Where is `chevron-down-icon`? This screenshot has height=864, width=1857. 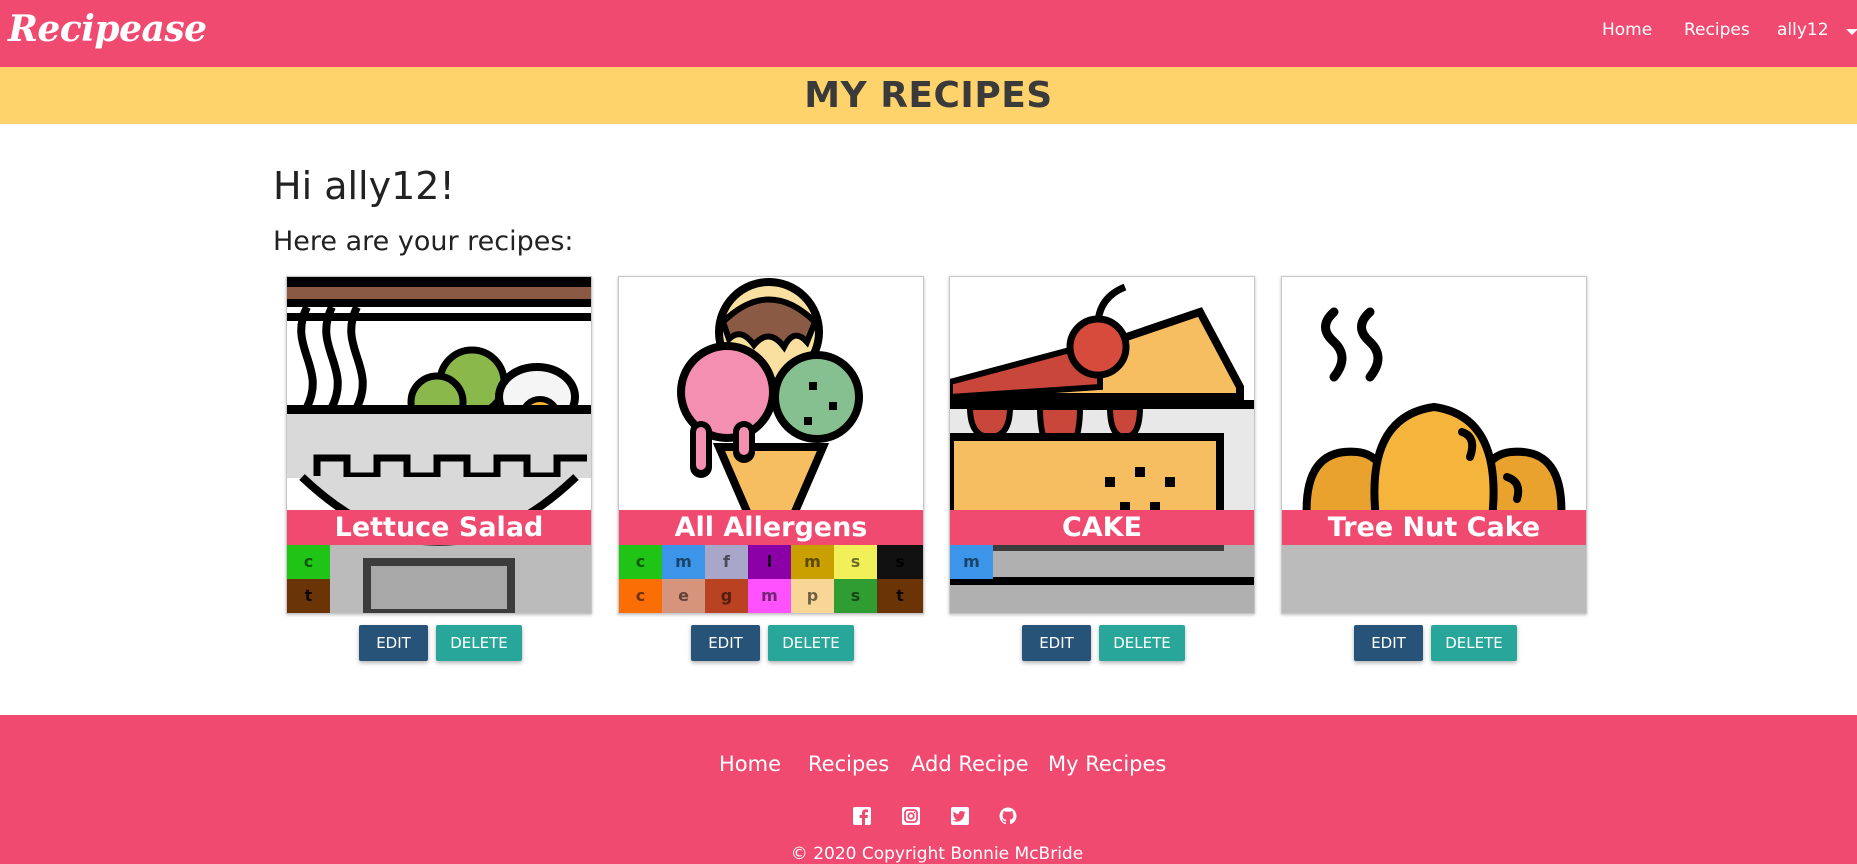
chevron-down-icon is located at coordinates (1851, 32).